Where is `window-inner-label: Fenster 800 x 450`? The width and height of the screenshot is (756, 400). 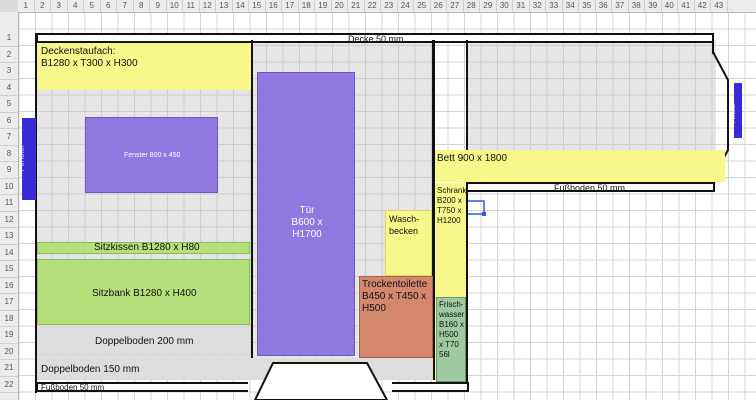
window-inner-label: Fenster 800 x 450 is located at coordinates (152, 155).